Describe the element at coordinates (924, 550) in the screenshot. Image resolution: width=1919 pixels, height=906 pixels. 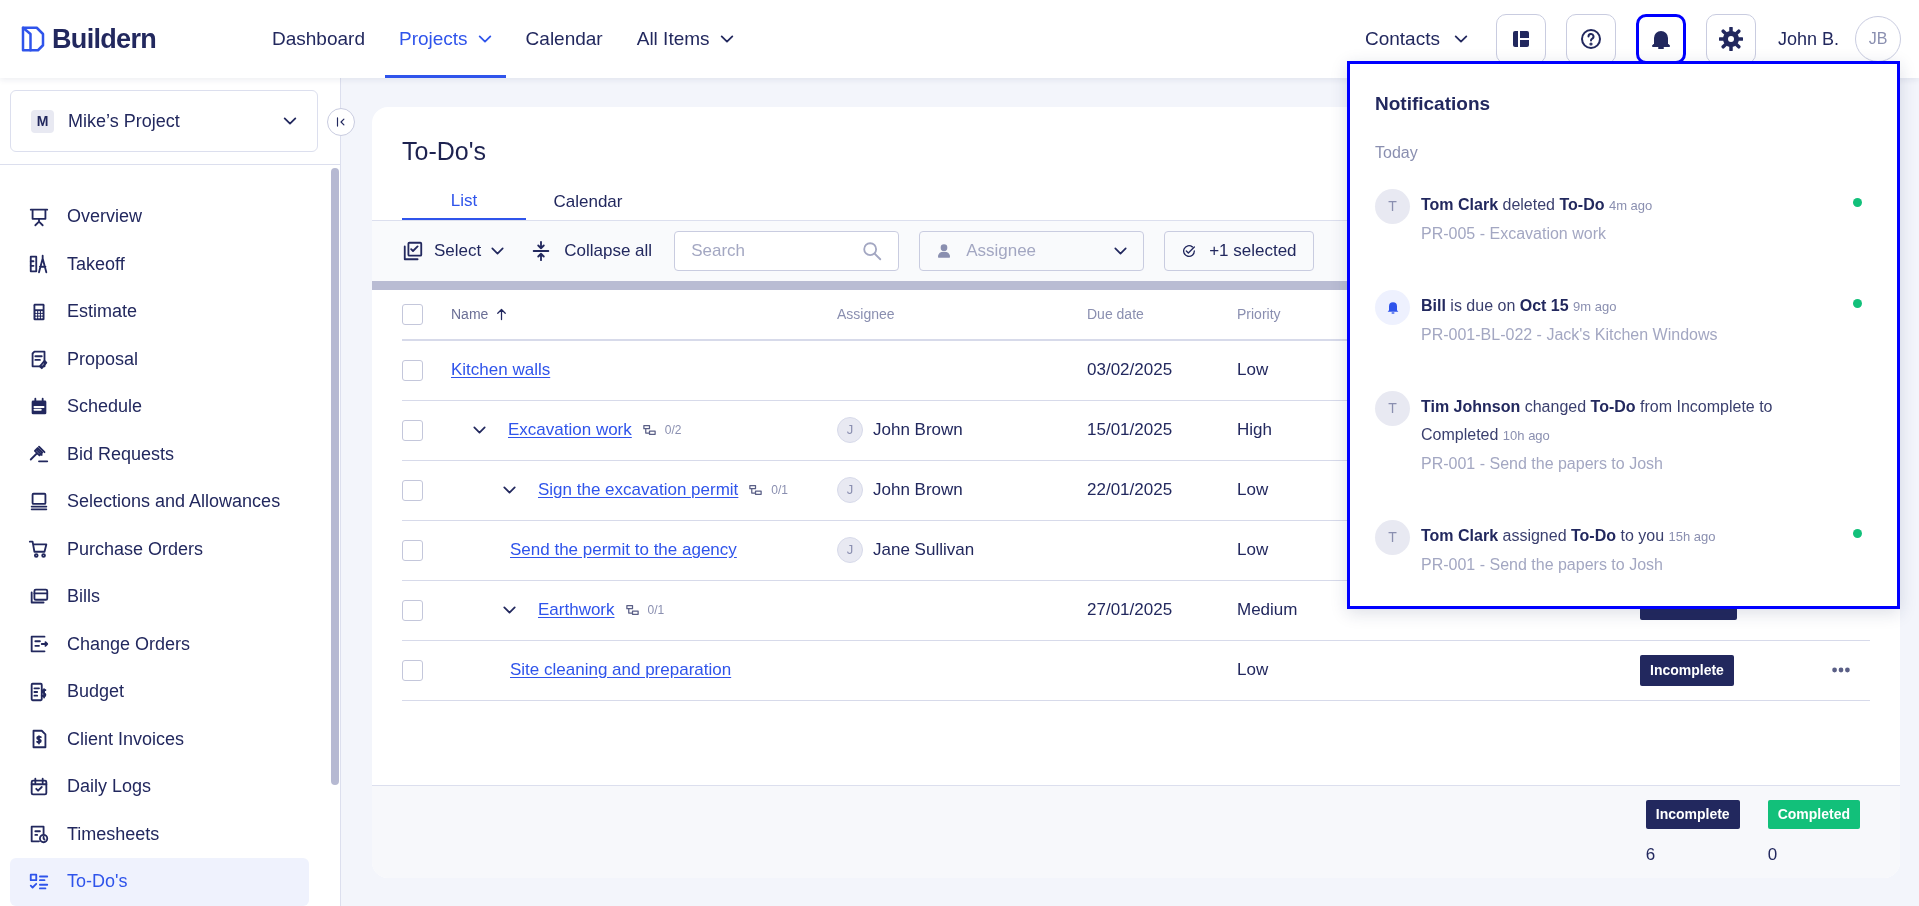
I see `assignee-name: Jane Sullivan` at that location.